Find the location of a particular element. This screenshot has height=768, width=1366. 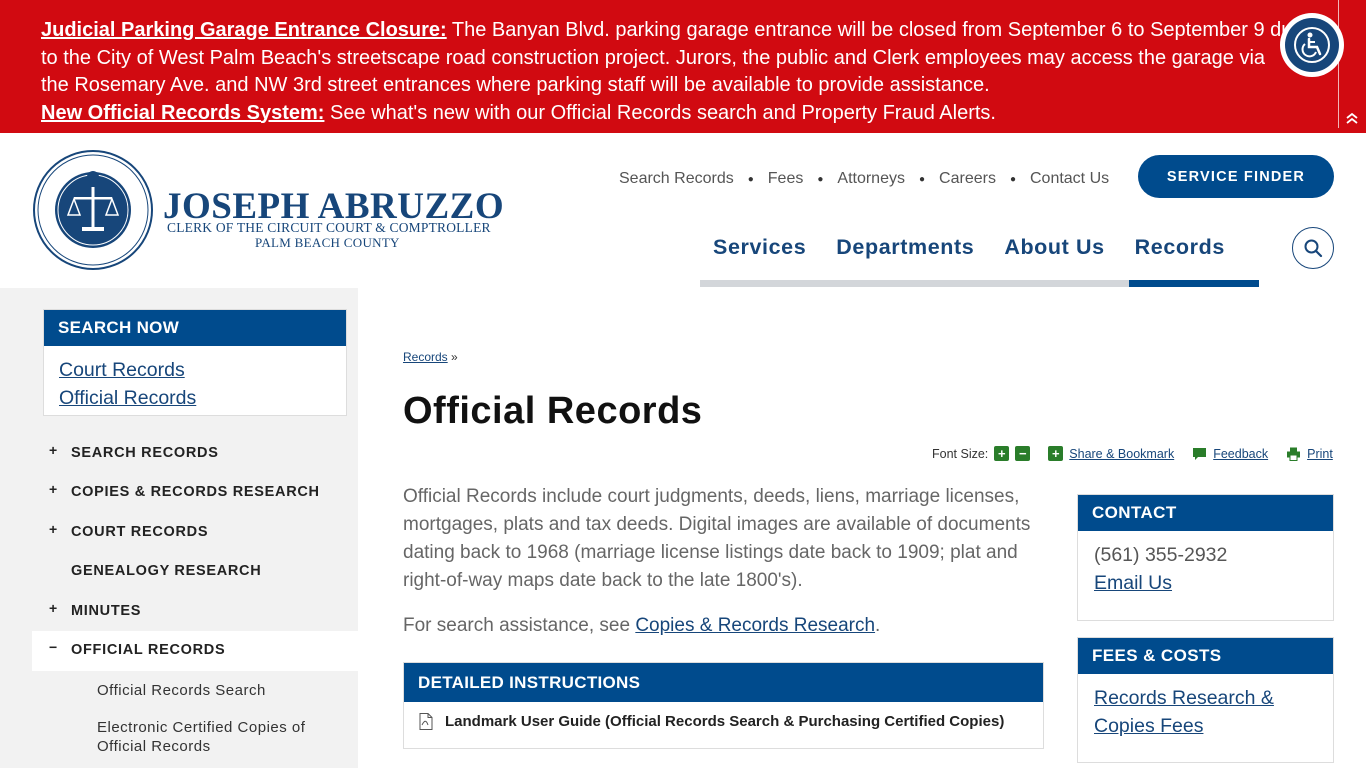

assist-text: For search assistance, see is located at coordinates (519, 625).